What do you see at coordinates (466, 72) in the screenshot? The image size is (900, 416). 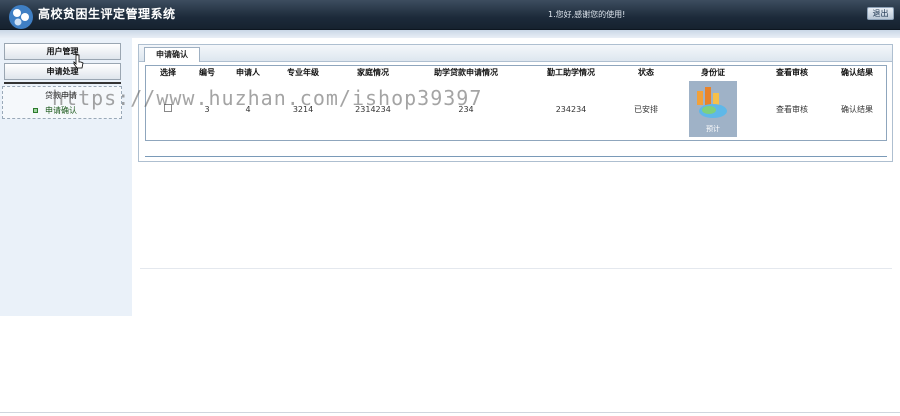 I see `column-header: 助学贷款申请情况` at bounding box center [466, 72].